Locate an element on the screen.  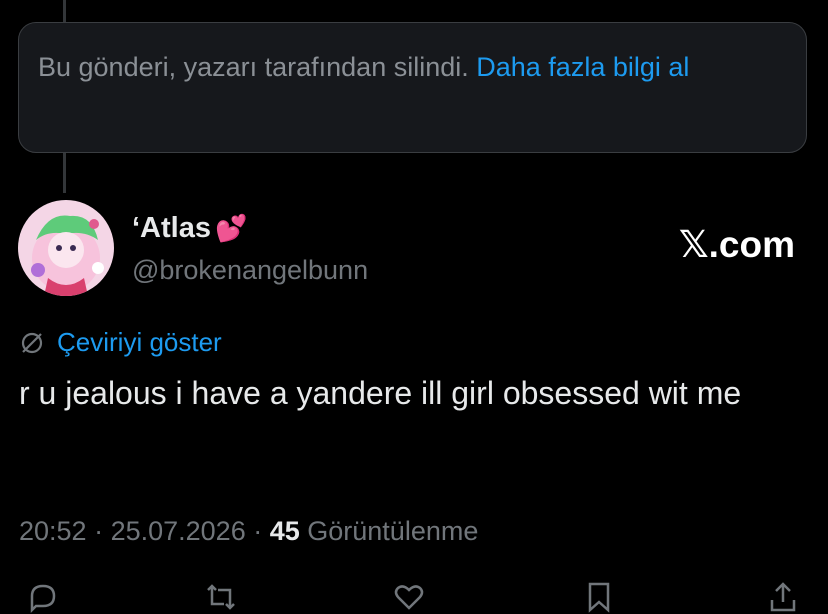
learn-more-link: Daha fazla bilgi al is located at coordinates (582, 67).